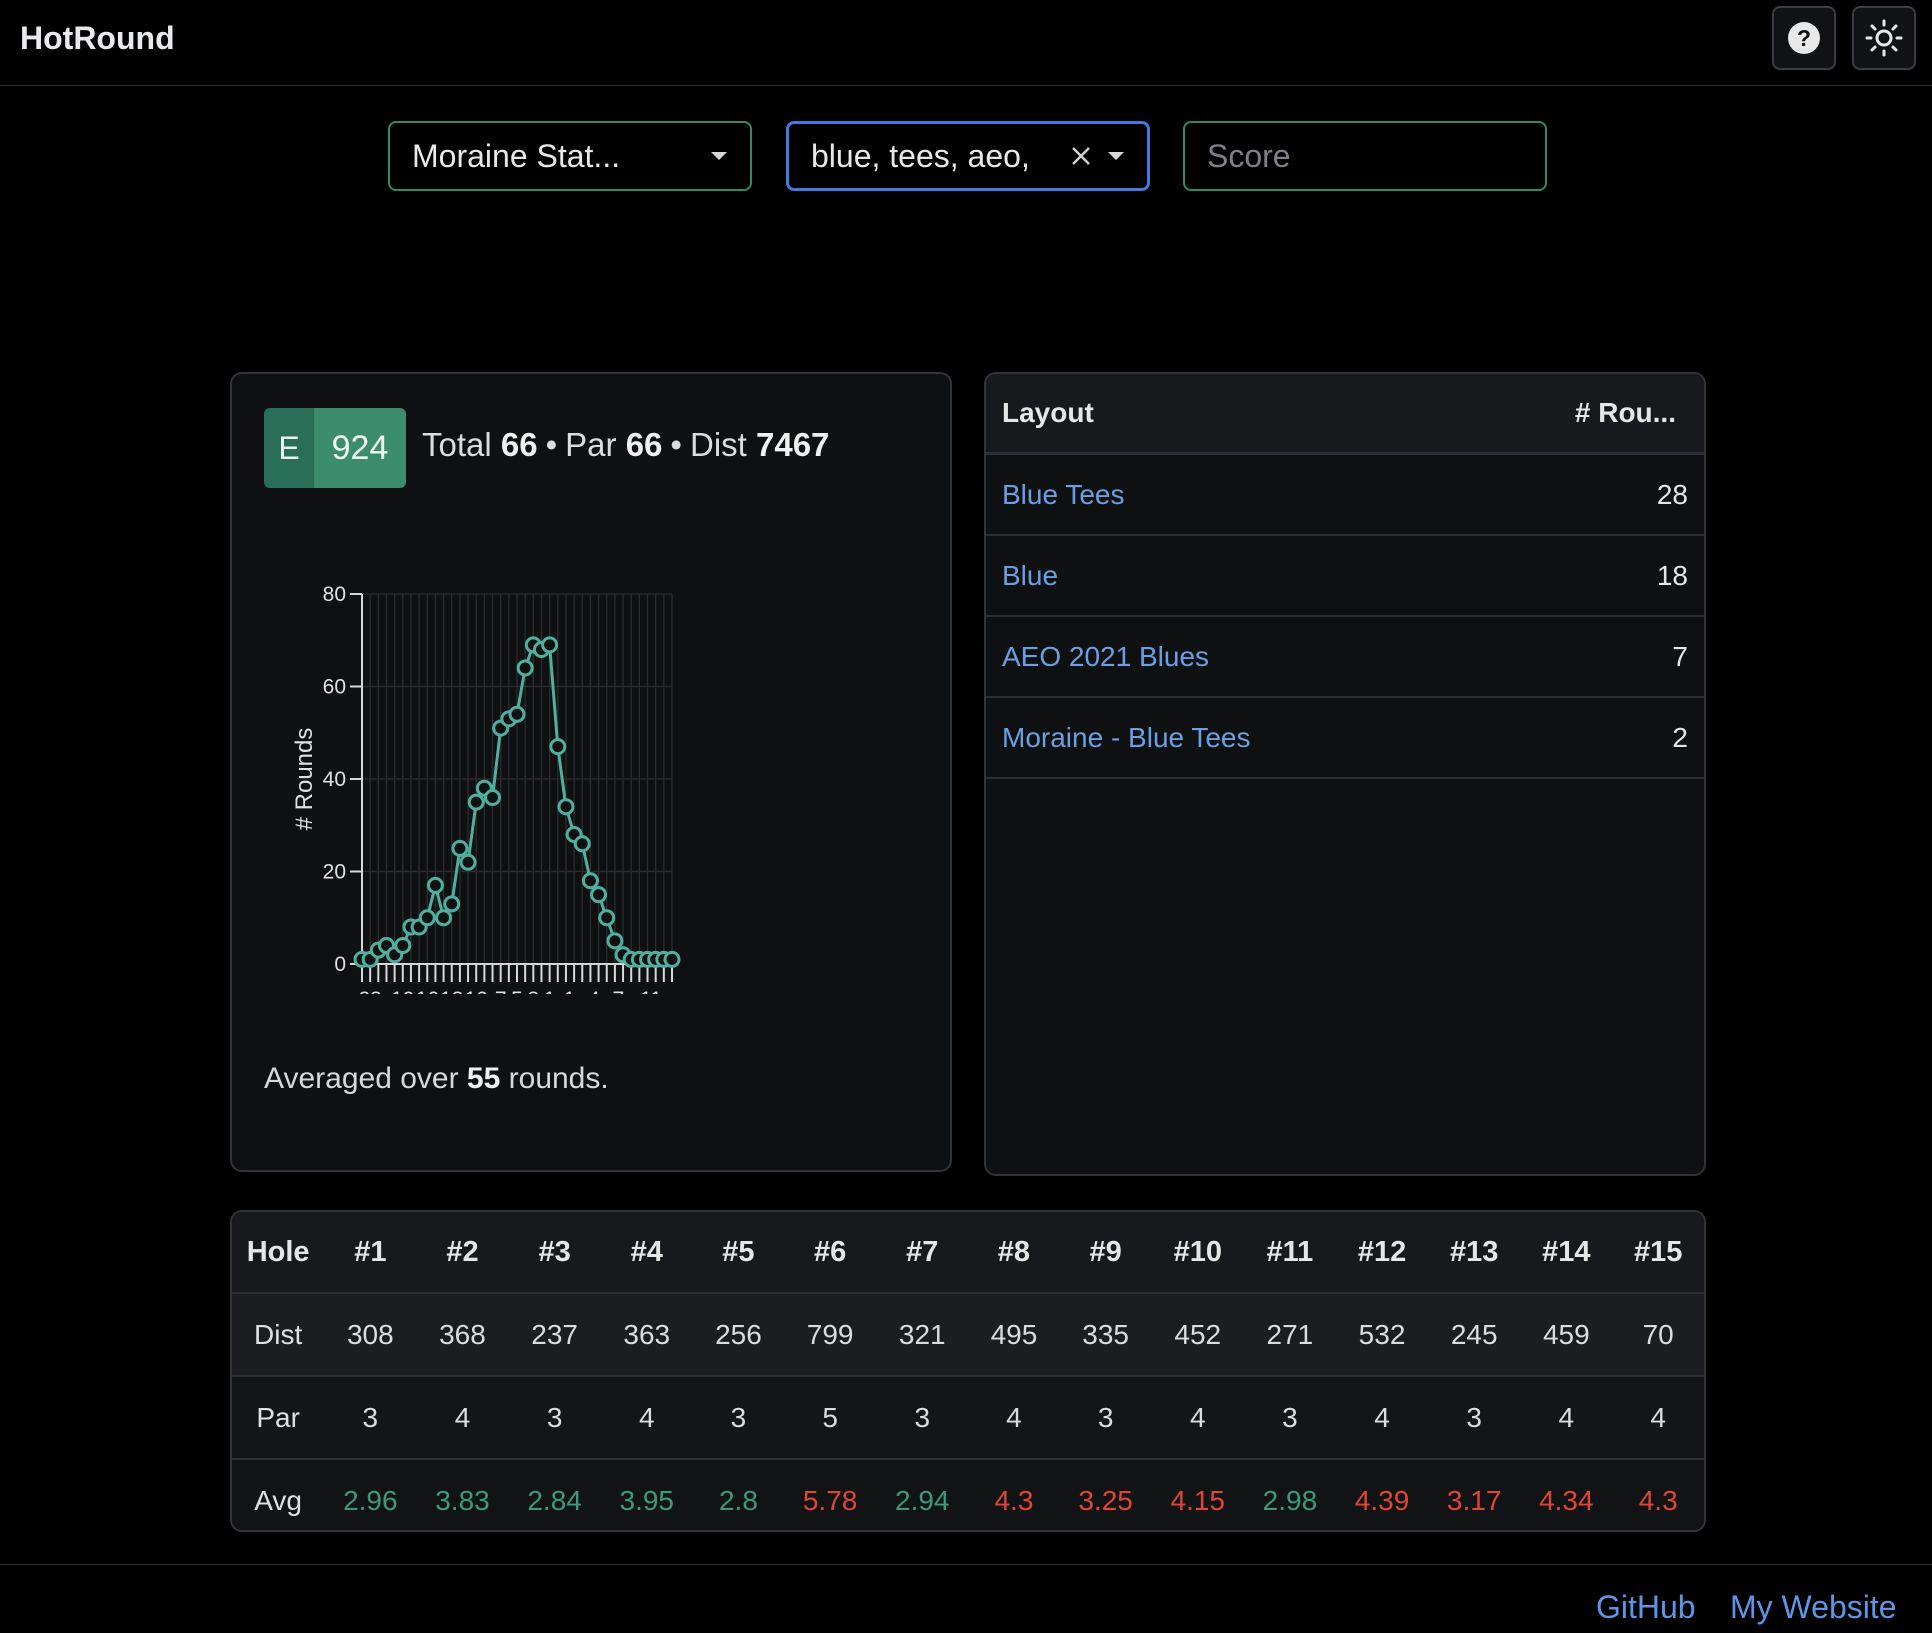 The height and width of the screenshot is (1633, 1932). What do you see at coordinates (566, 991) in the screenshot?
I see `x-tick-label: -1` at bounding box center [566, 991].